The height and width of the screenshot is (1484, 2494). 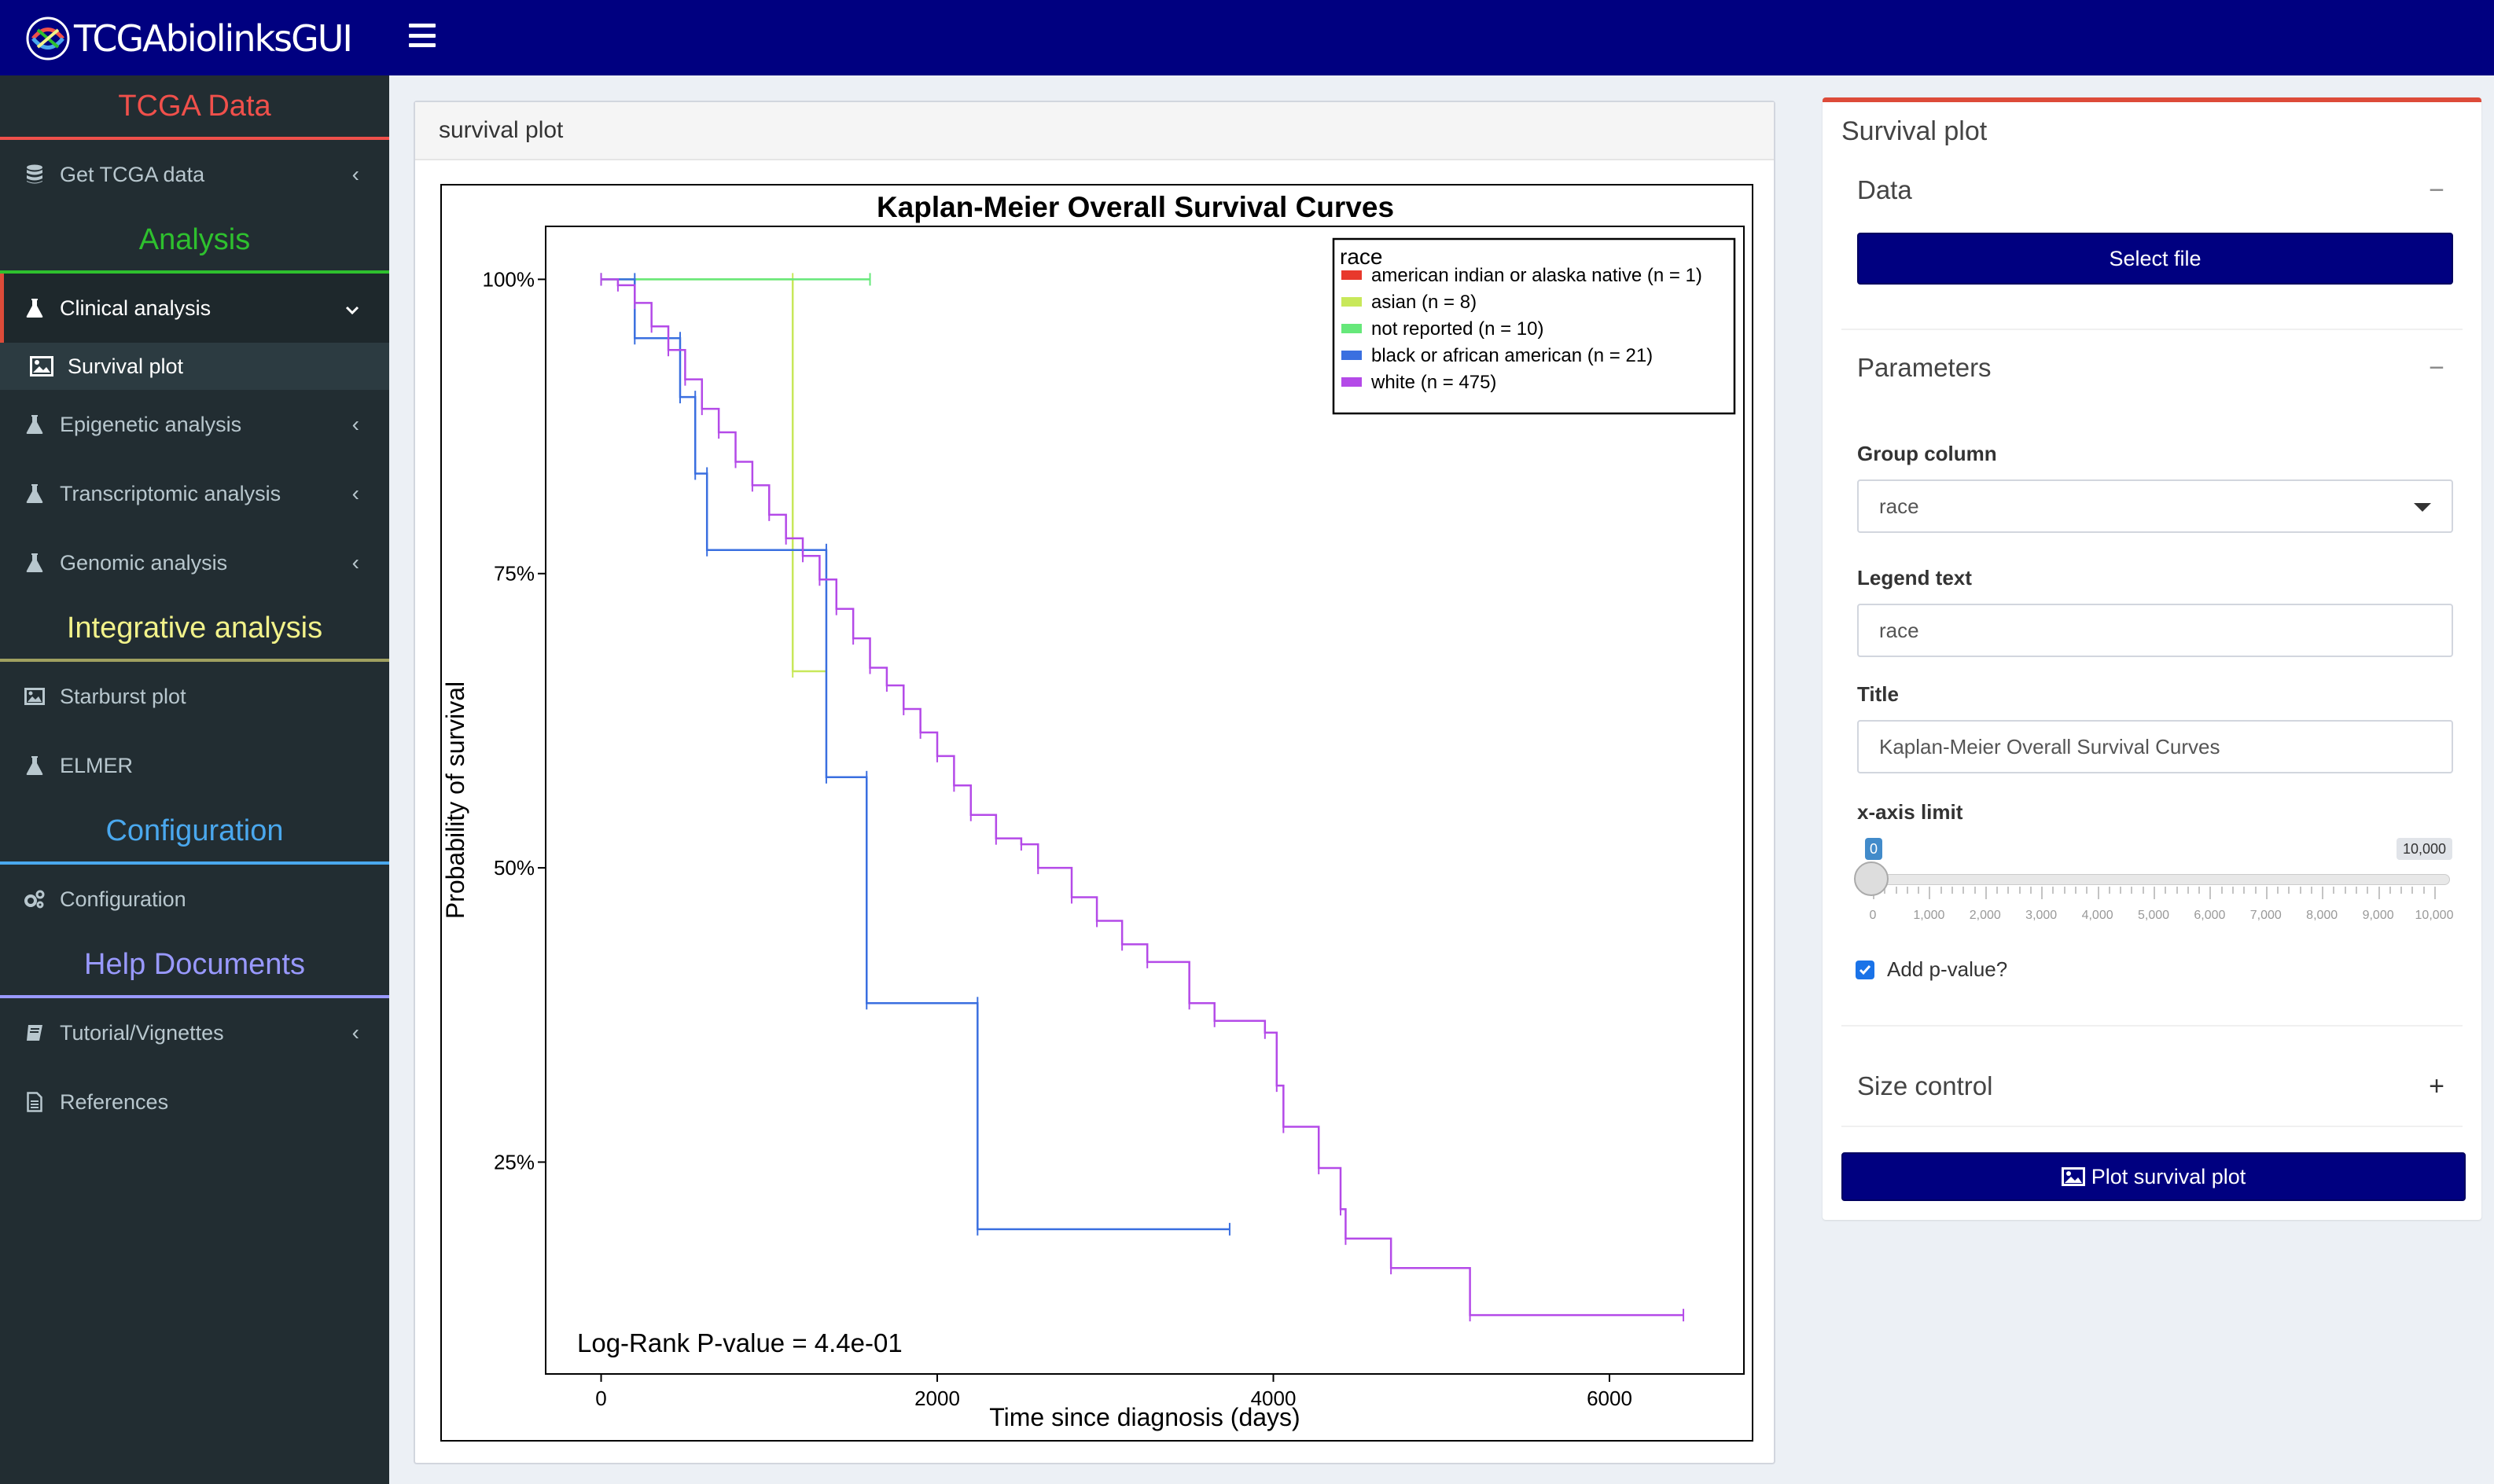 I want to click on section-configuration: Configuration, so click(x=194, y=833).